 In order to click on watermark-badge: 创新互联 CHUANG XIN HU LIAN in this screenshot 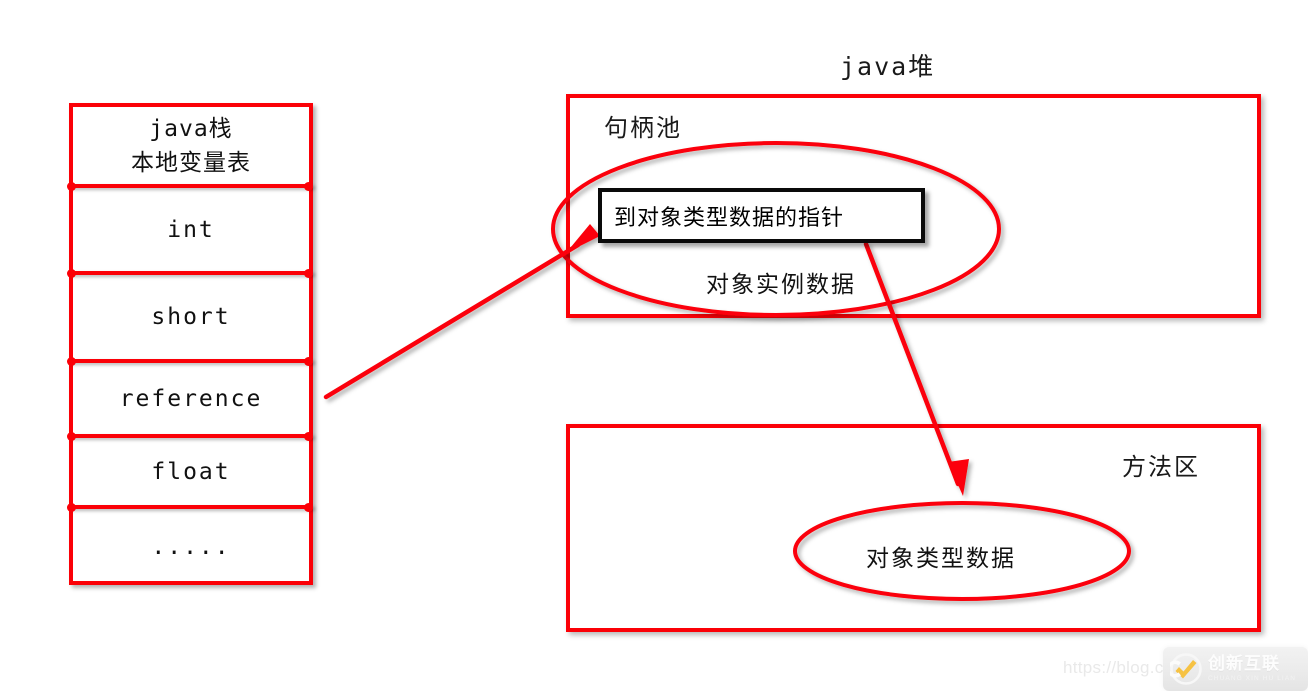, I will do `click(1235, 669)`.